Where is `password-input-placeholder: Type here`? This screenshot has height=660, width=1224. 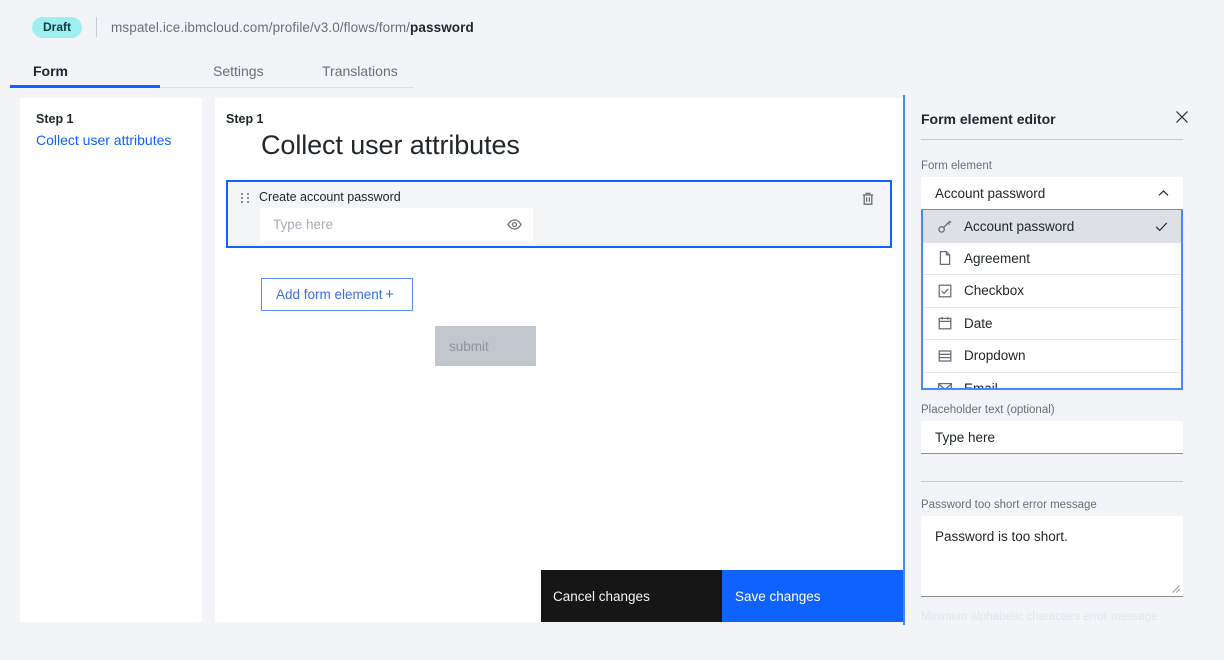 password-input-placeholder: Type here is located at coordinates (303, 224).